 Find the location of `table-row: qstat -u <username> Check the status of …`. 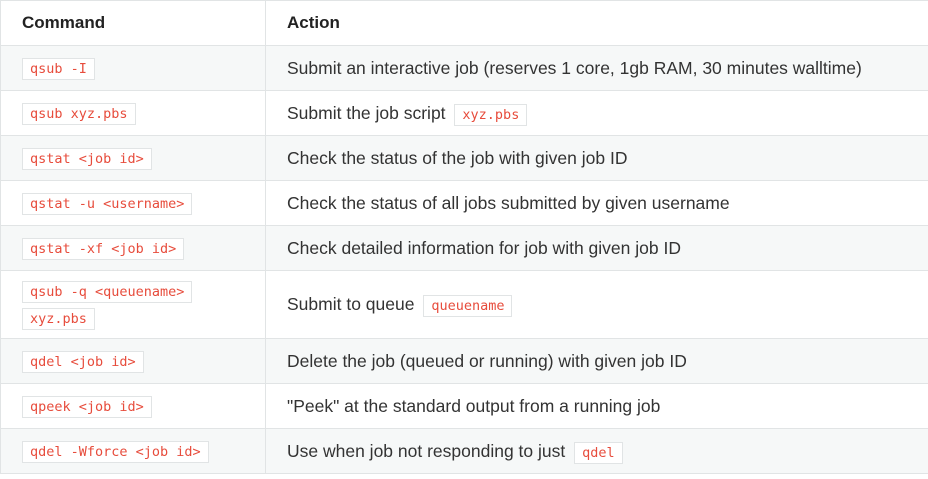

table-row: qstat -u <username> Check the status of … is located at coordinates (464, 203).